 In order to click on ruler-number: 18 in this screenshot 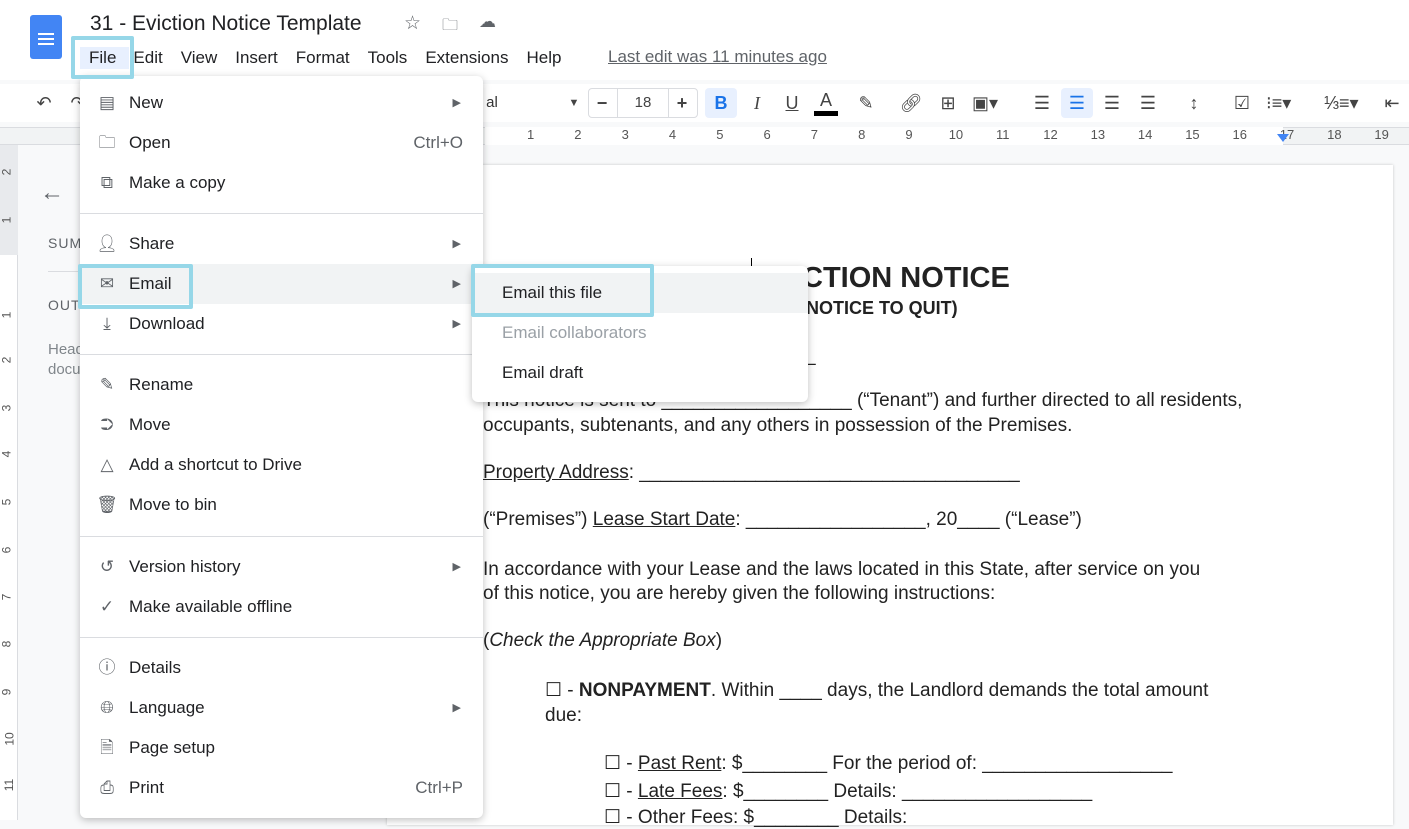, I will do `click(1334, 134)`.